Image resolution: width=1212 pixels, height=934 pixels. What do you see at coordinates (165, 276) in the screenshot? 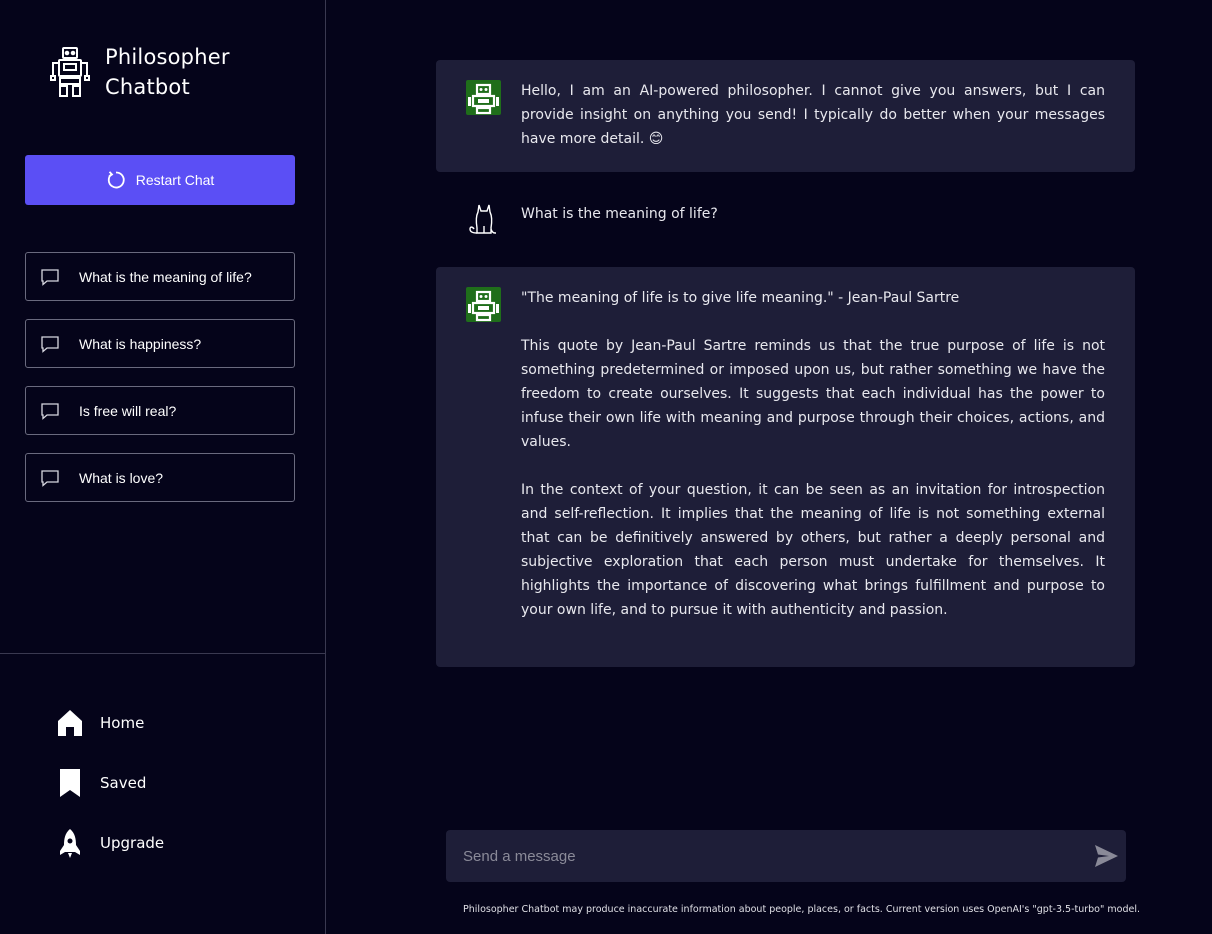
I see `prompt-label: What is the meaning of life?` at bounding box center [165, 276].